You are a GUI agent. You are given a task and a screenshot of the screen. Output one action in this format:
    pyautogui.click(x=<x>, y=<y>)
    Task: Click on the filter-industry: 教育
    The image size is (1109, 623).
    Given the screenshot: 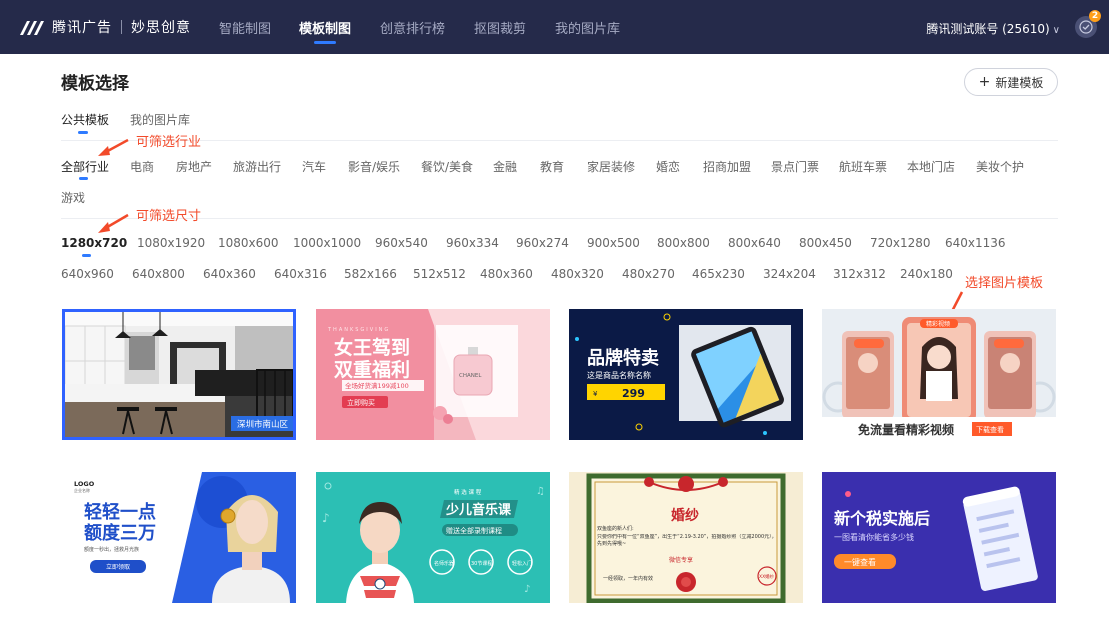 What is the action you would take?
    pyautogui.click(x=552, y=166)
    